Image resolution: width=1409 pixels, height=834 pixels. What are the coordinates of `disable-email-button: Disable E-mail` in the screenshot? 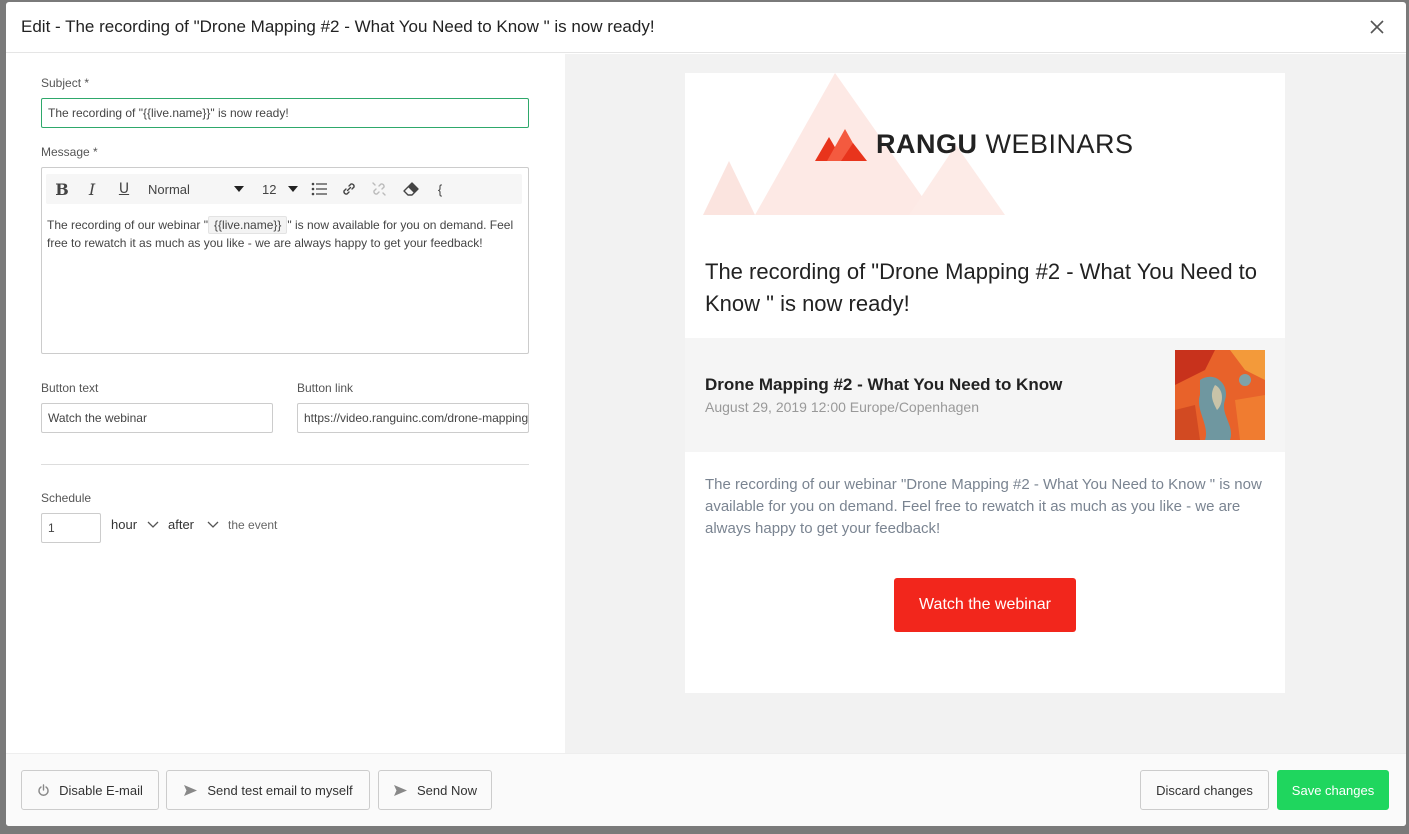 It's located at (90, 790).